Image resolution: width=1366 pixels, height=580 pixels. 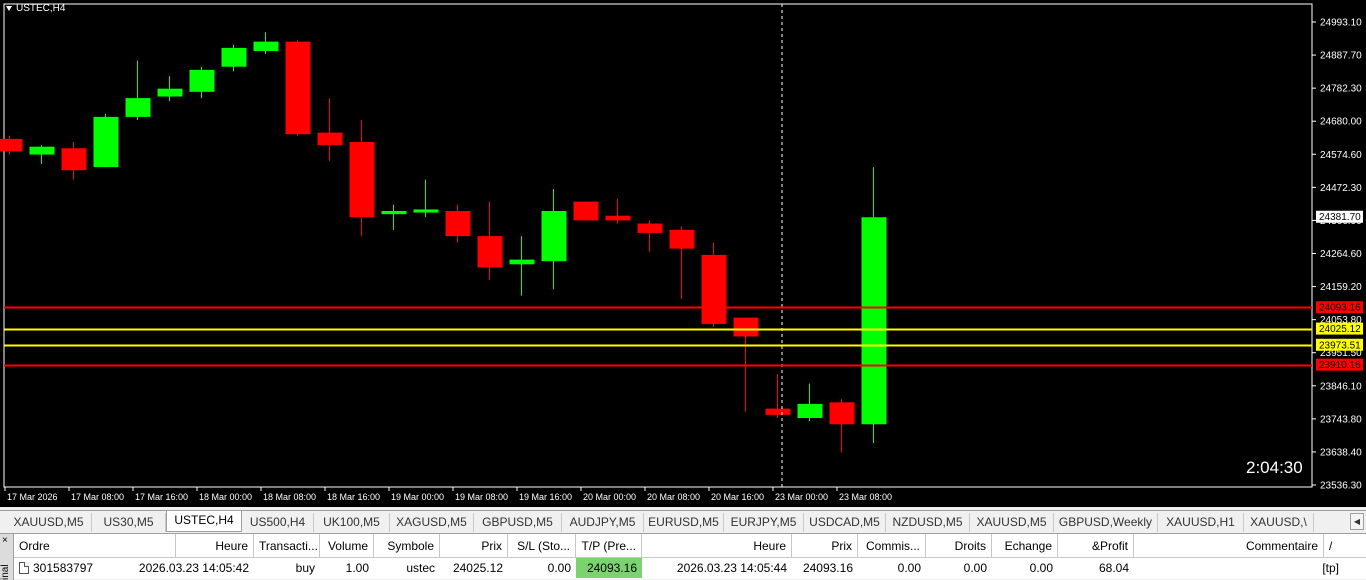 What do you see at coordinates (353, 497) in the screenshot?
I see `time-axis-label: 18 Mar 16:00` at bounding box center [353, 497].